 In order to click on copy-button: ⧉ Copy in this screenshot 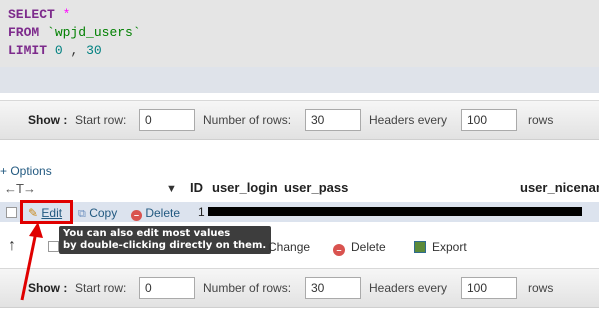, I will do `click(97, 213)`.